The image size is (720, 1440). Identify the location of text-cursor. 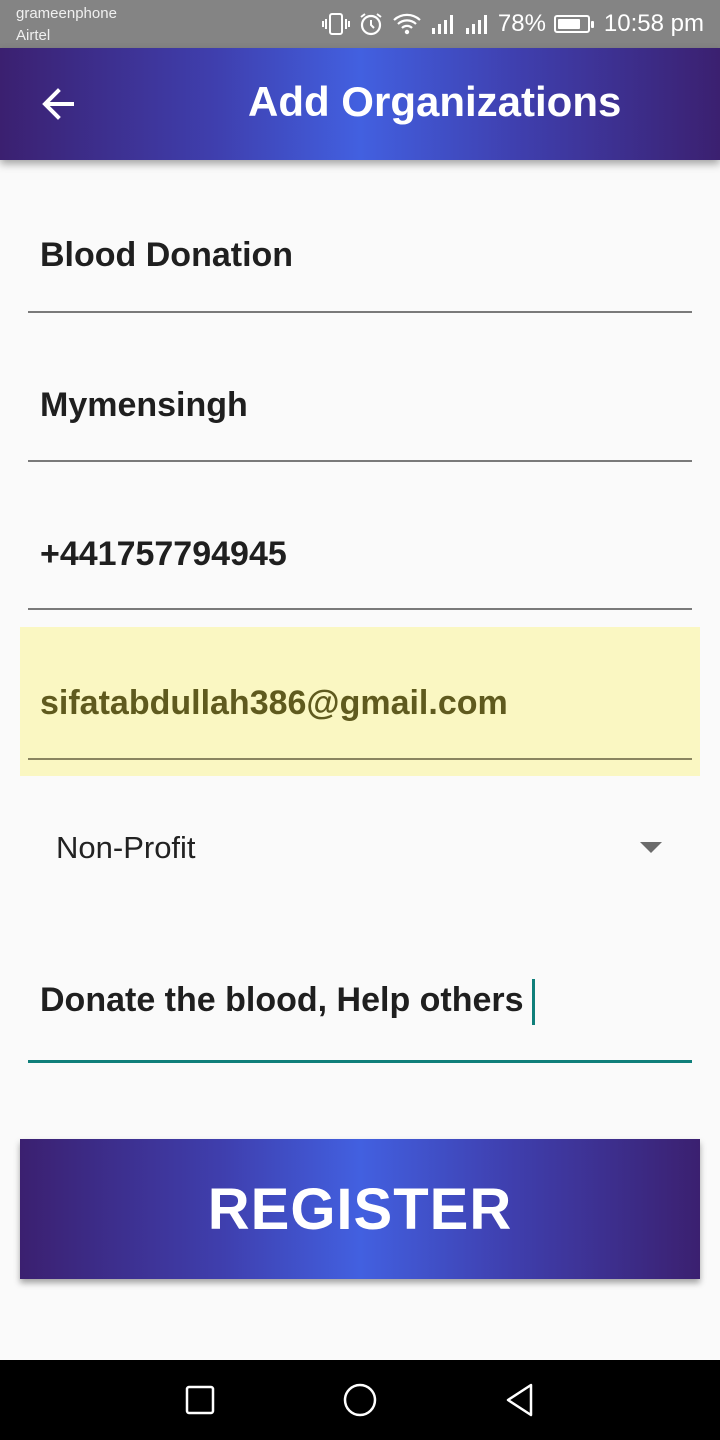
(533, 1002).